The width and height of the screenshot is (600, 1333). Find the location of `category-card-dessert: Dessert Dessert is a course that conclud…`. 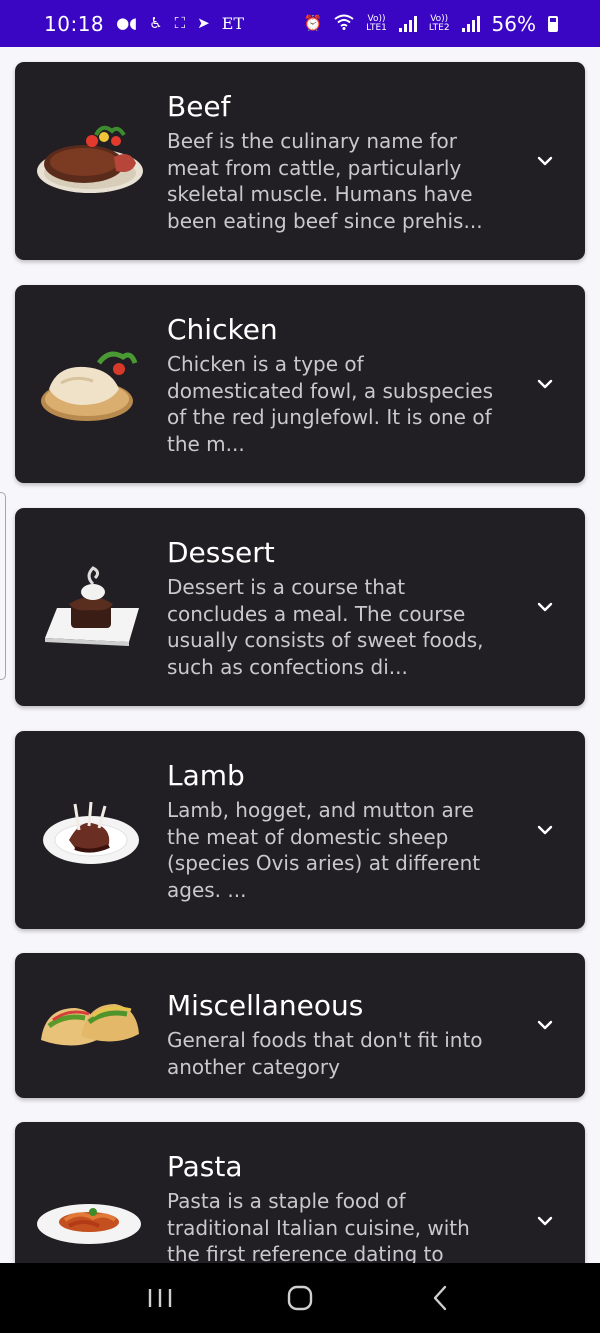

category-card-dessert: Dessert Dessert is a course that conclud… is located at coordinates (300, 607).